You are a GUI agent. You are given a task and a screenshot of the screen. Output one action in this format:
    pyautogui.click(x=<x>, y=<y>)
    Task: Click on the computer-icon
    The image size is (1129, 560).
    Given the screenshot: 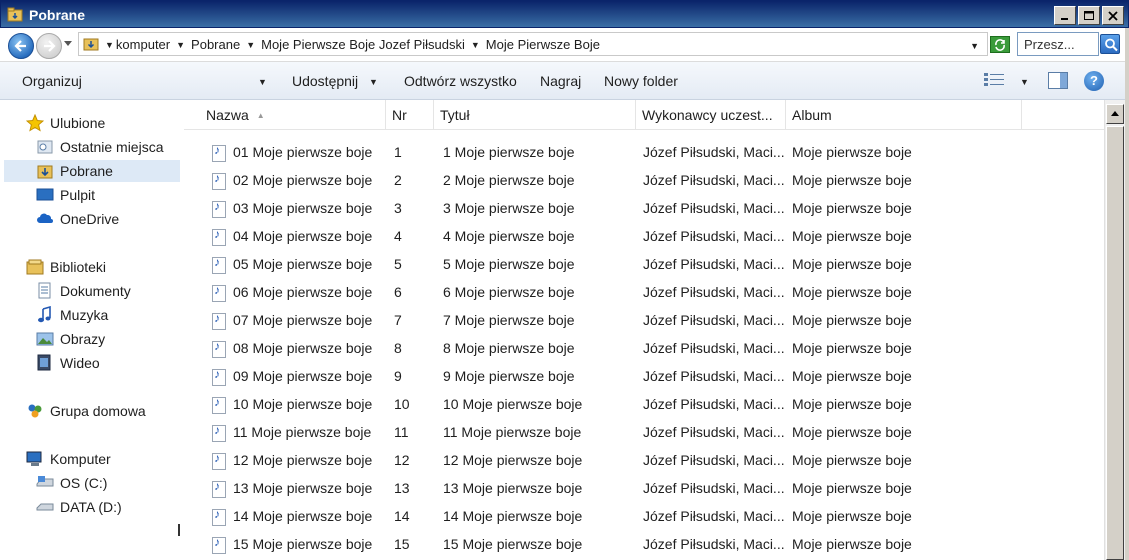 What is the action you would take?
    pyautogui.click(x=34, y=458)
    